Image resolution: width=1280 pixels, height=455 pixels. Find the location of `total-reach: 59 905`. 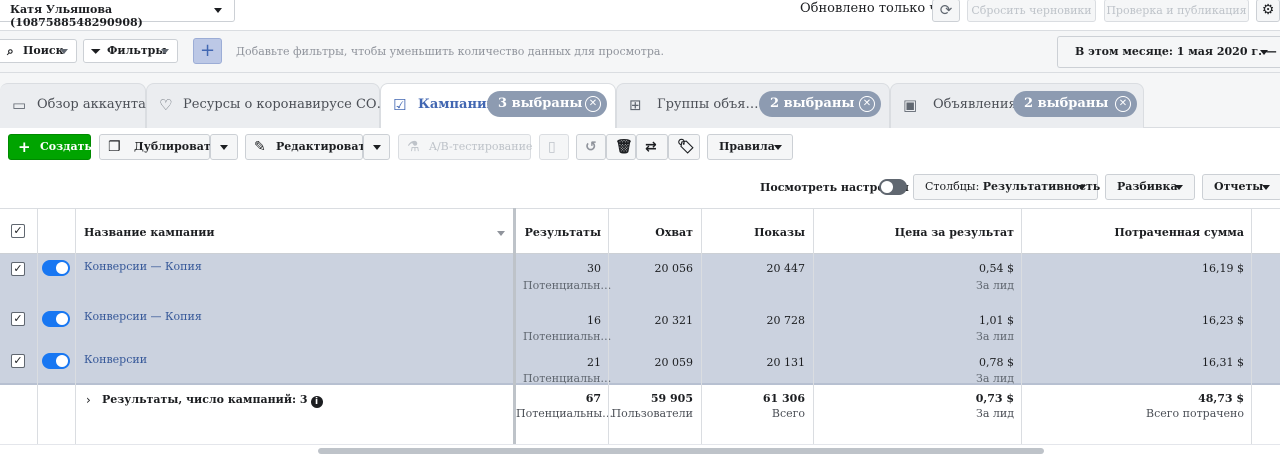

total-reach: 59 905 is located at coordinates (671, 398).